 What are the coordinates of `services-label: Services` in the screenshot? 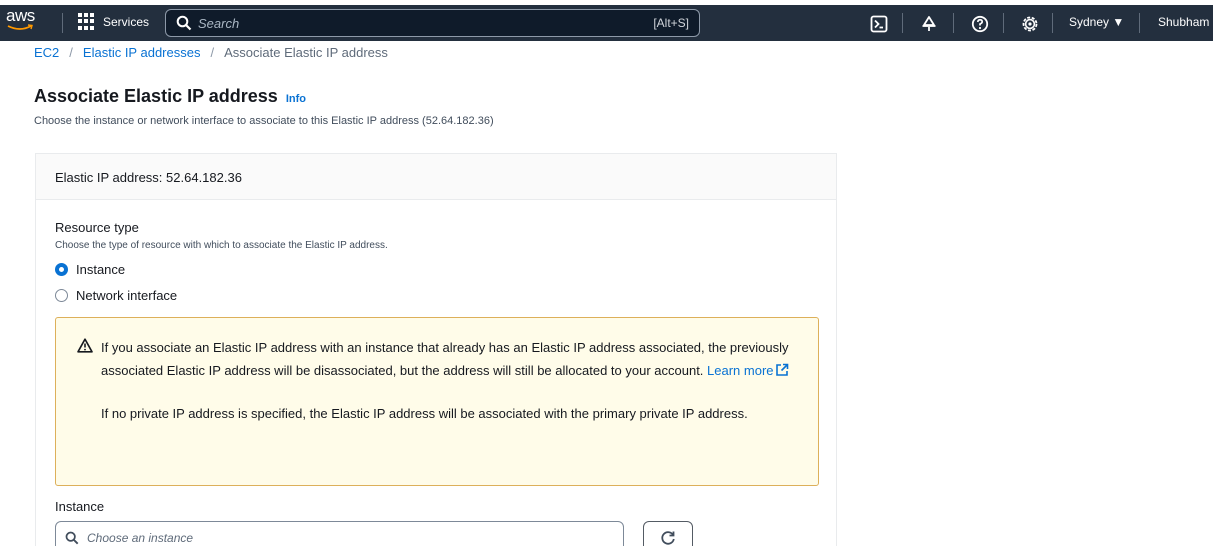 It's located at (126, 21).